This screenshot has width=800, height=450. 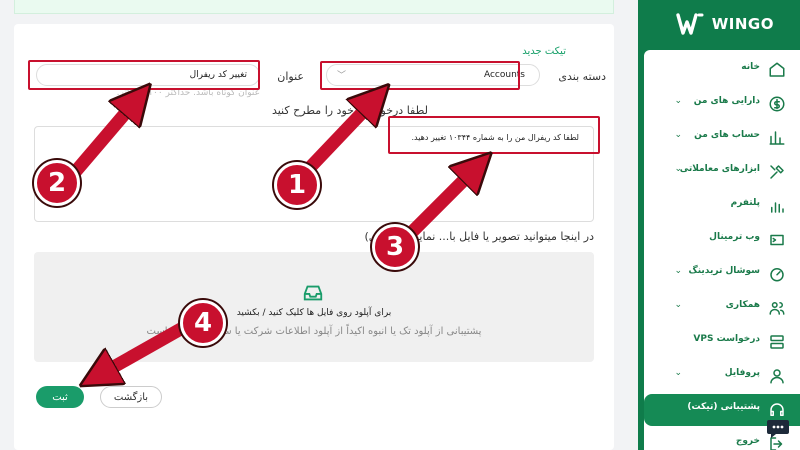 I want to click on sidebar-item-label: حساب های من, so click(x=727, y=135).